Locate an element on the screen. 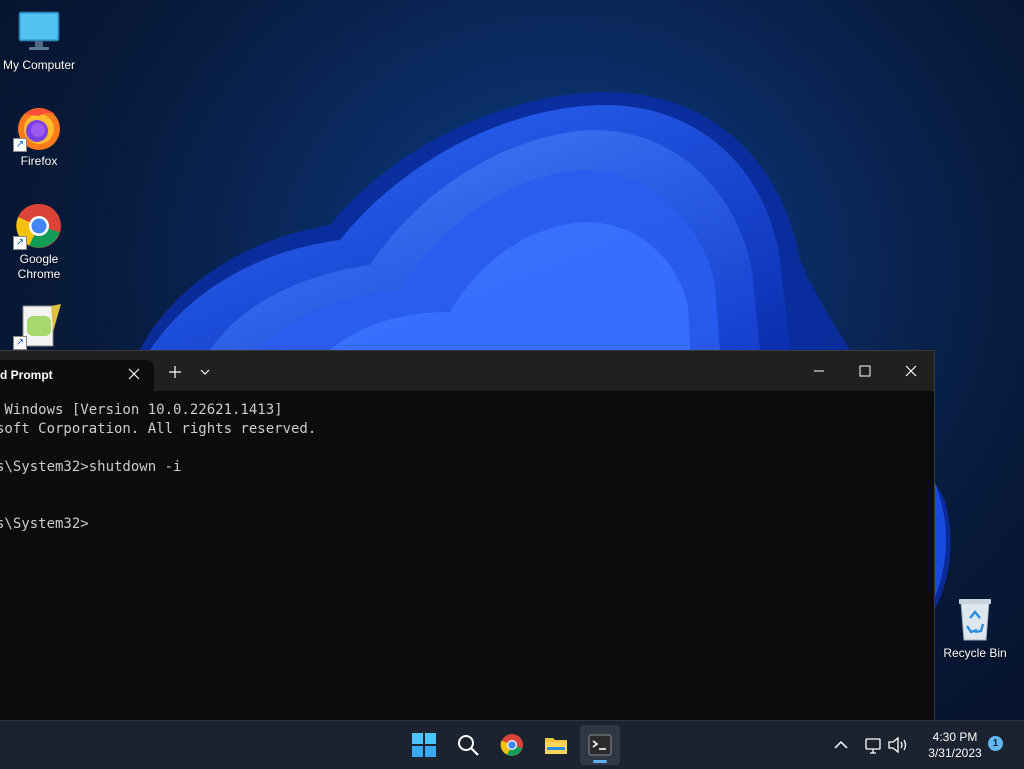  notepad-plus-icon: ↗ is located at coordinates (38, 326).